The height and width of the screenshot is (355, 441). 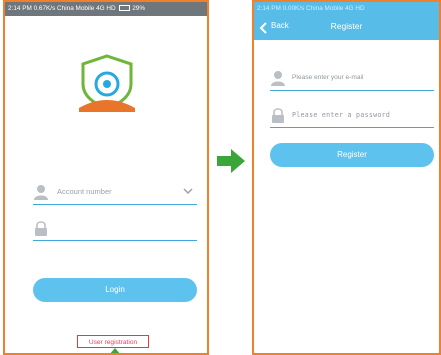 I want to click on app-logo-icon, so click(x=107, y=83).